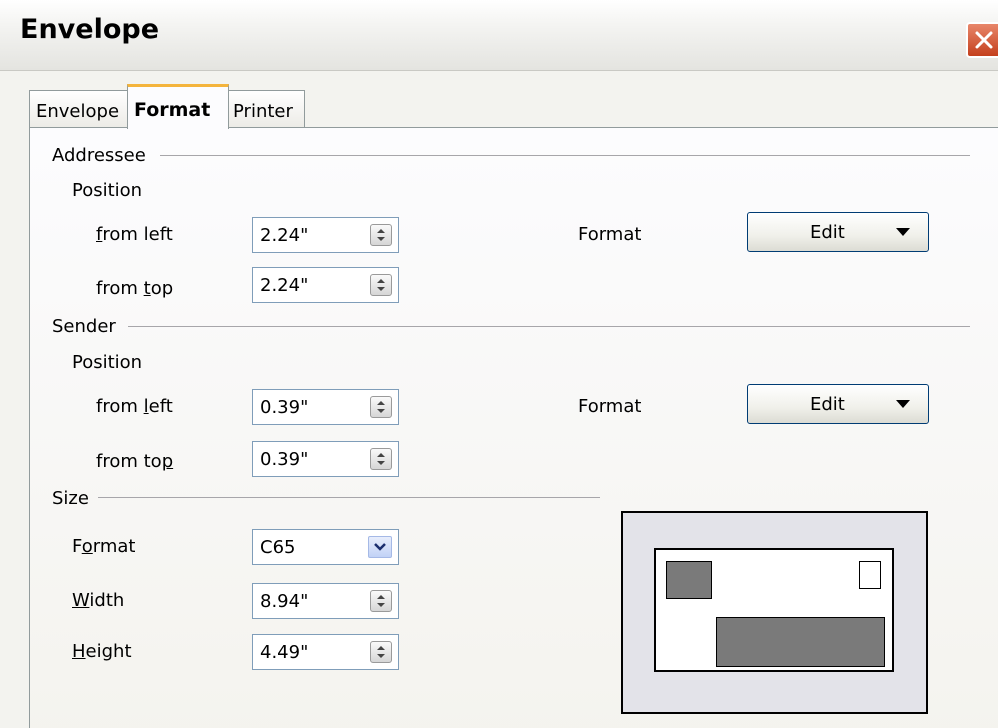  What do you see at coordinates (325, 459) in the screenshot?
I see `sender-from-top-field: 0.39"` at bounding box center [325, 459].